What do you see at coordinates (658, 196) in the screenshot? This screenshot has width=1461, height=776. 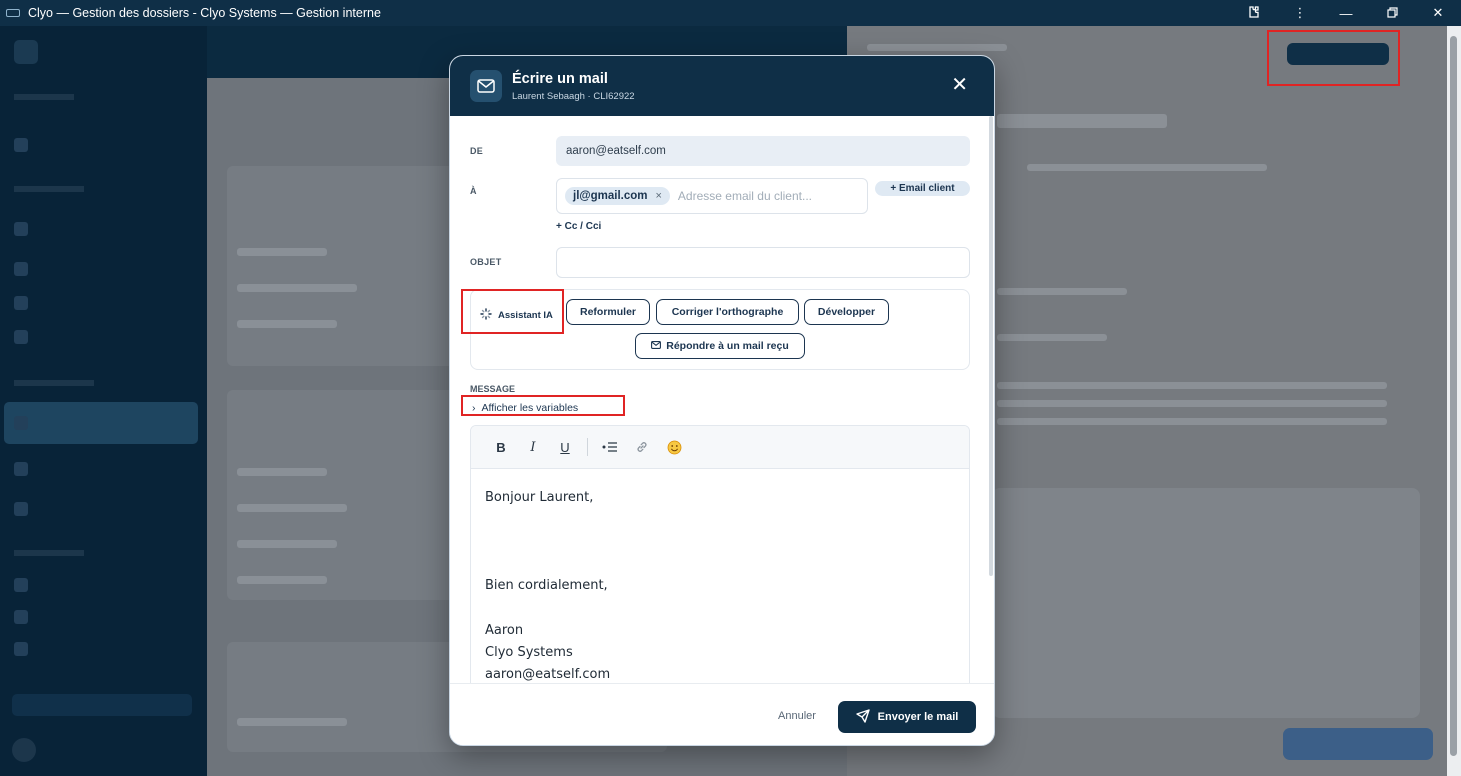 I see `remove-recipient-icon: ×` at bounding box center [658, 196].